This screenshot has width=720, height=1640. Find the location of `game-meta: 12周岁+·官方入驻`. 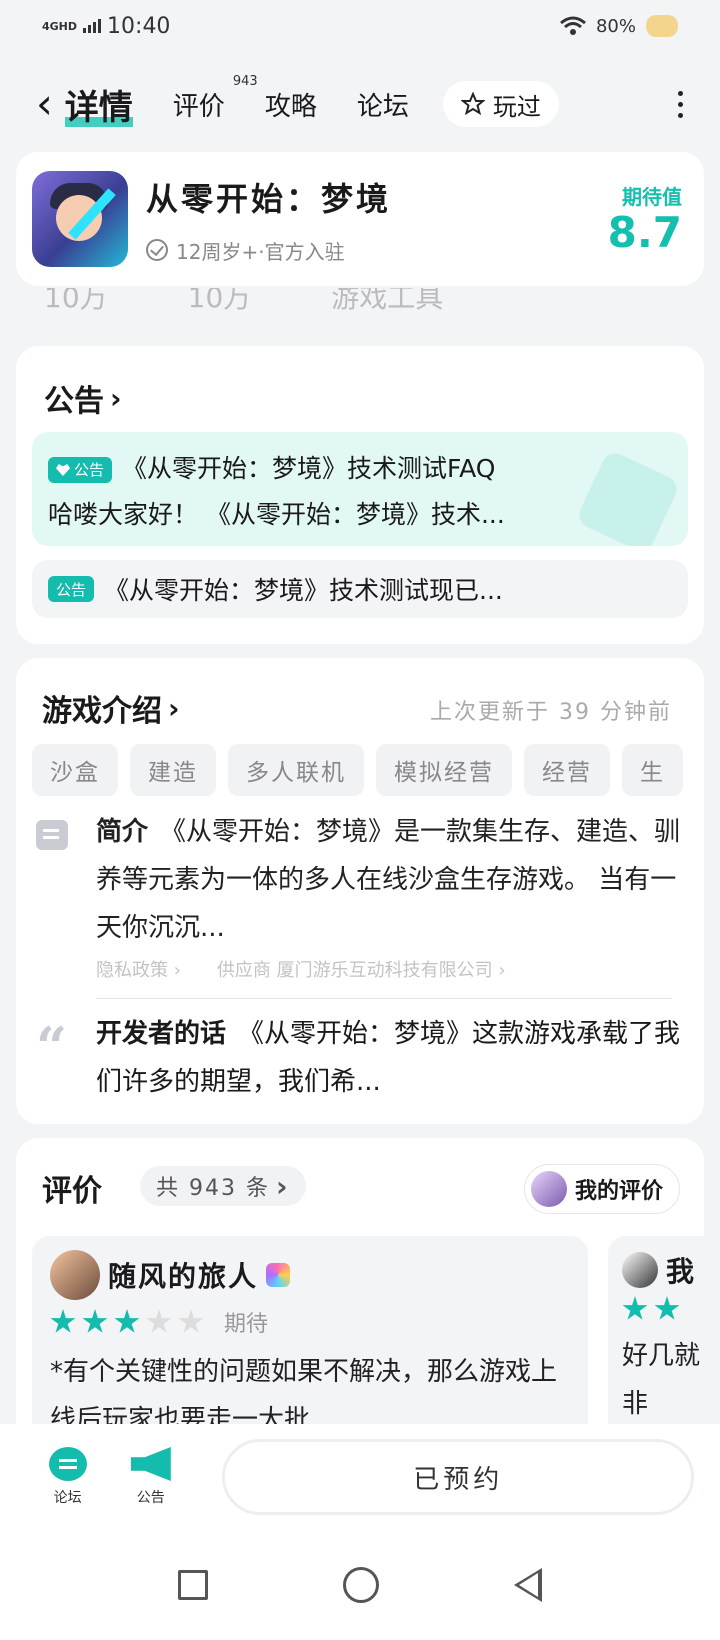

game-meta: 12周岁+·官方入驻 is located at coordinates (268, 250).